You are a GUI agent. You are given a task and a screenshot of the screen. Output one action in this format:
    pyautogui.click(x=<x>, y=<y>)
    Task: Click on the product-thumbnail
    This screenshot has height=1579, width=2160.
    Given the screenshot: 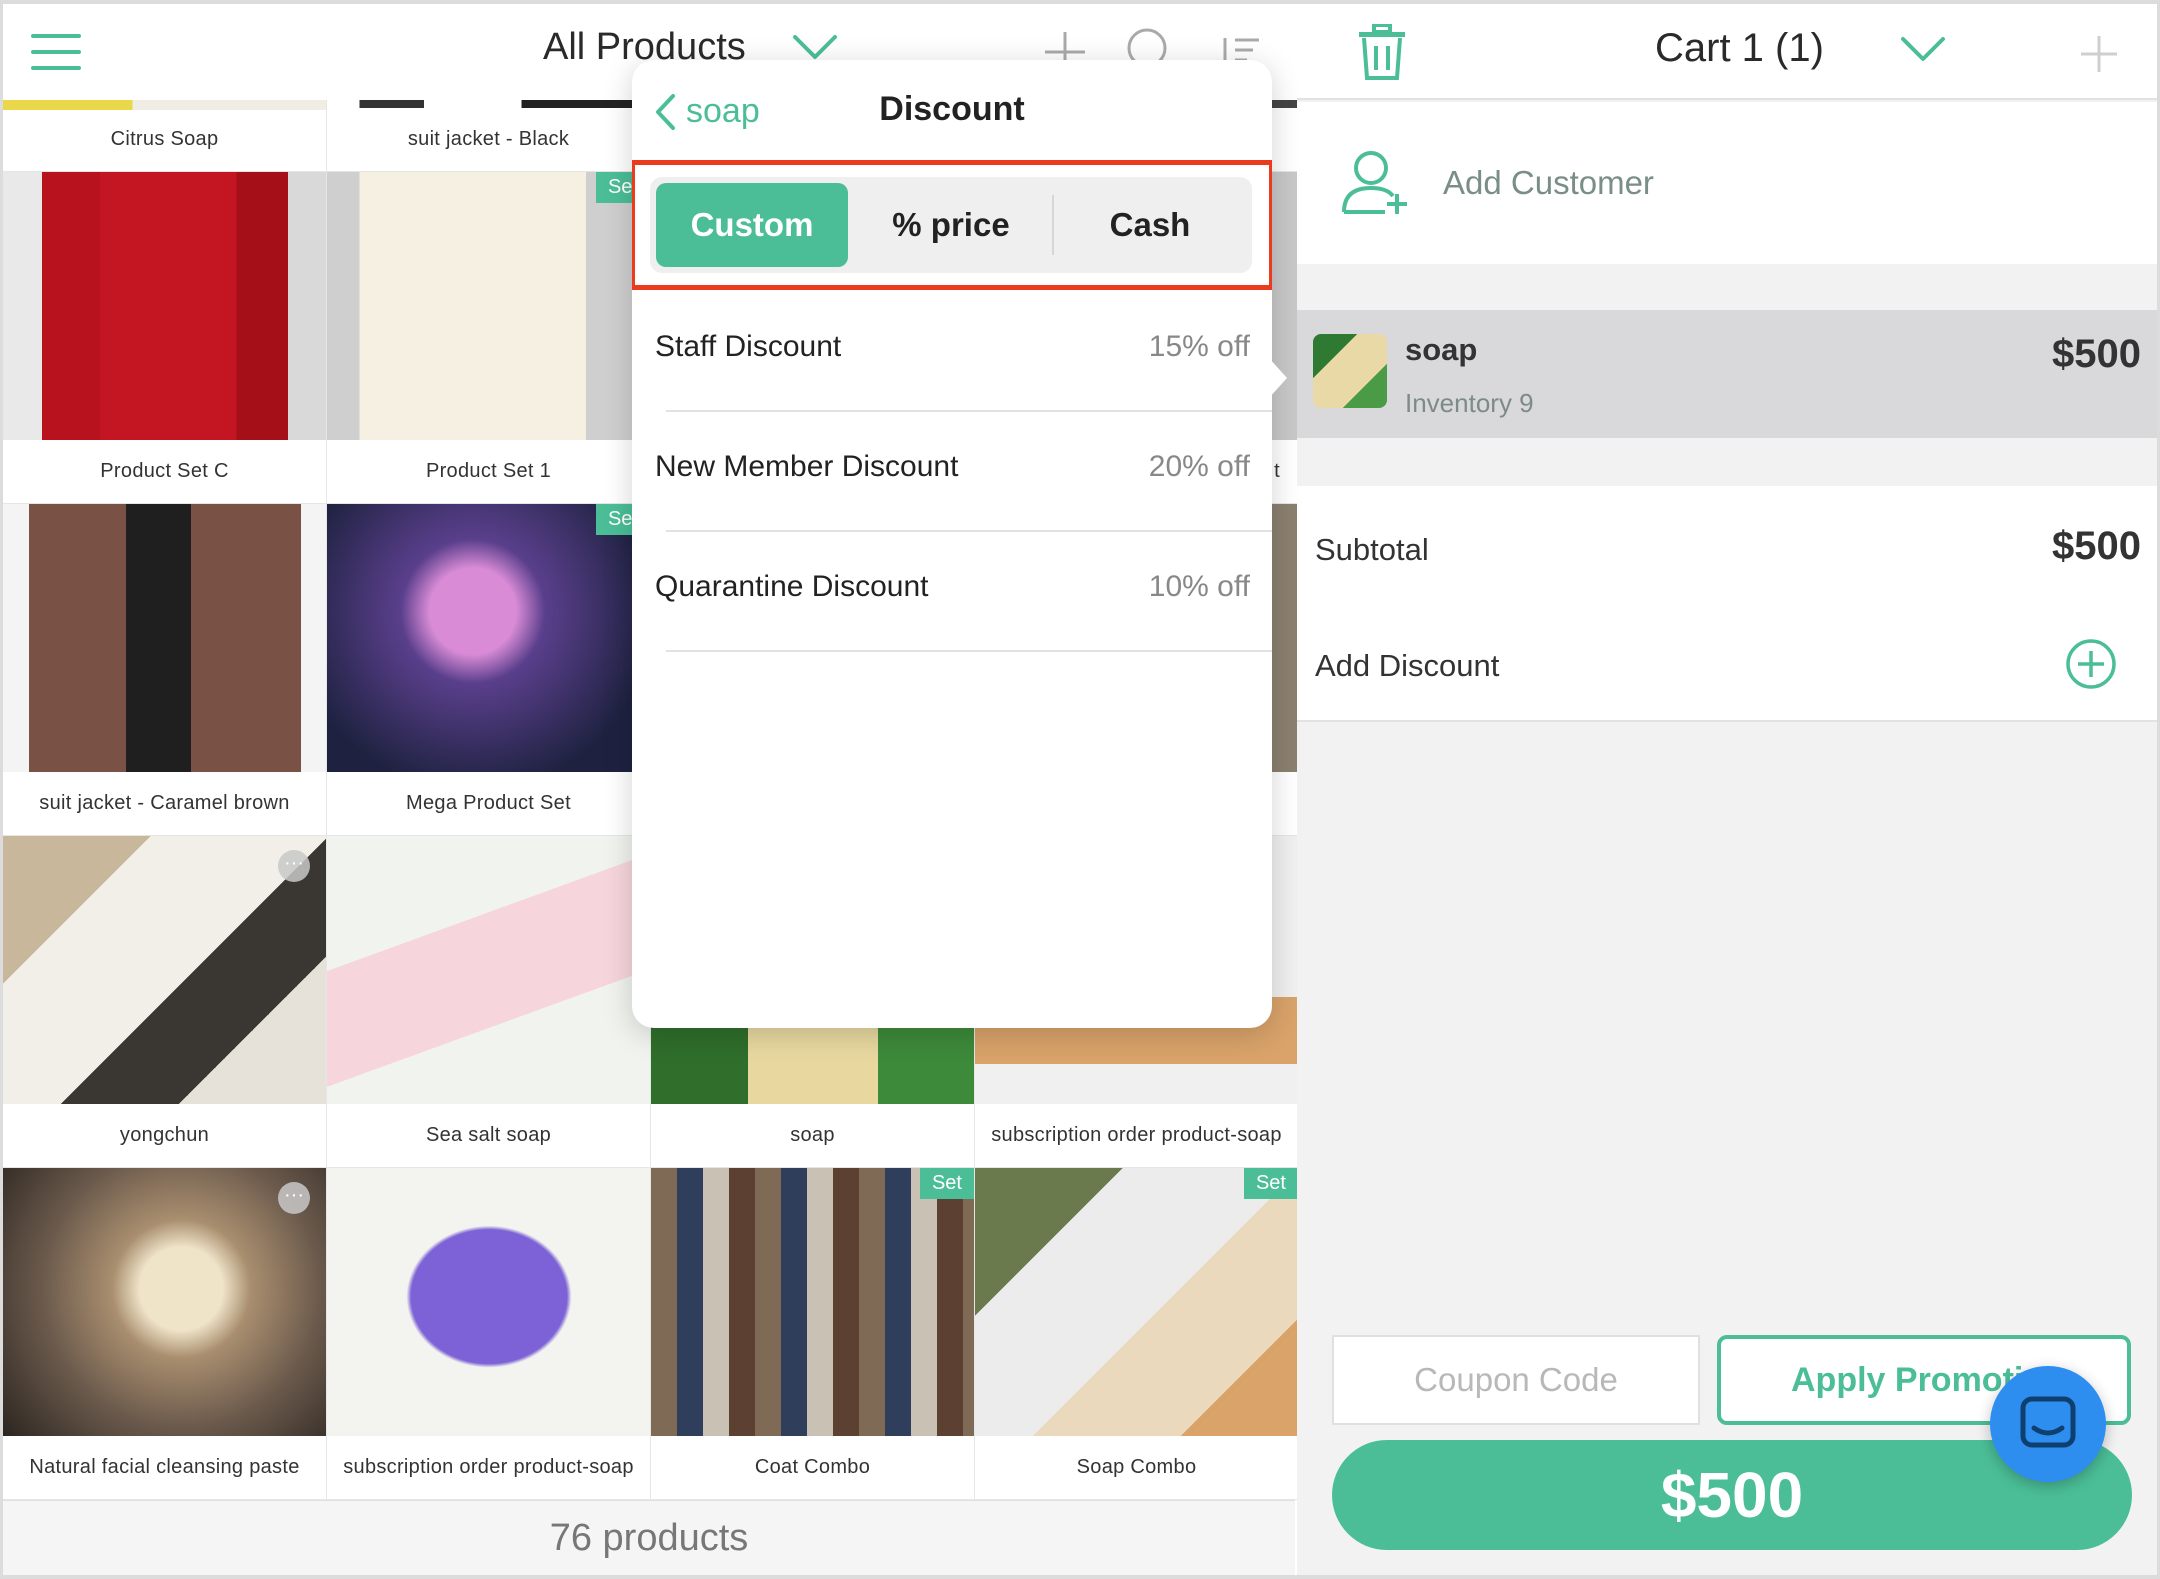 What is the action you would take?
    pyautogui.click(x=1350, y=371)
    